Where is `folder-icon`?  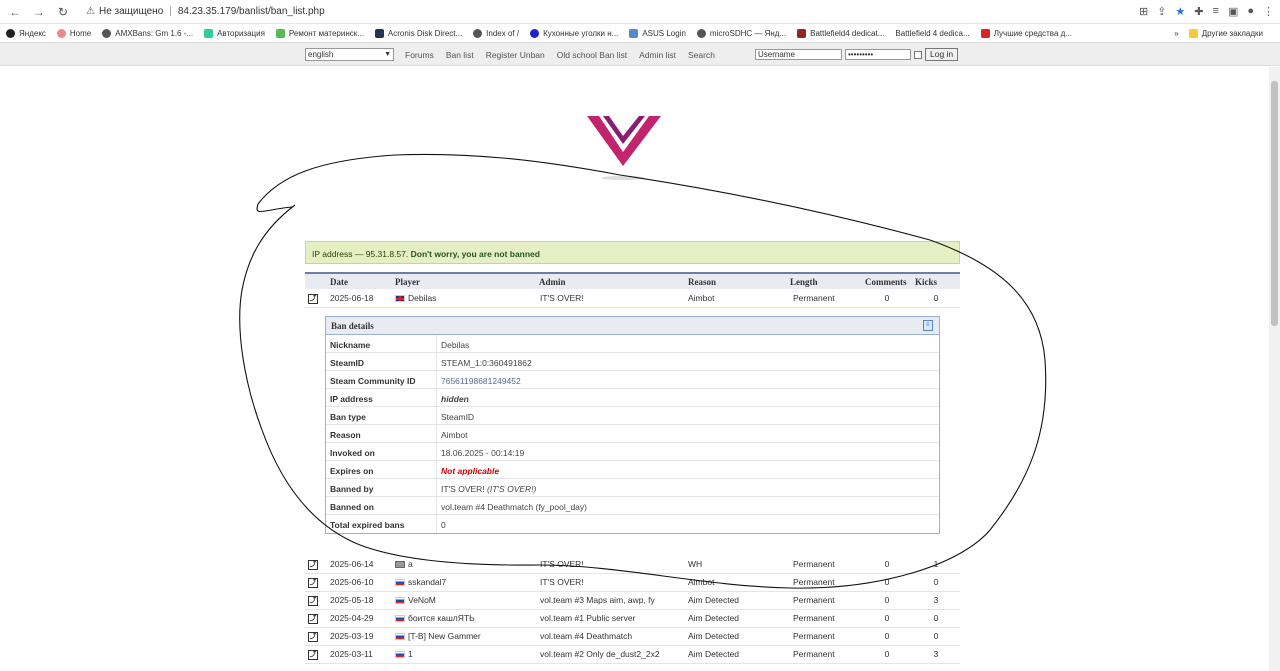 folder-icon is located at coordinates (1193, 33).